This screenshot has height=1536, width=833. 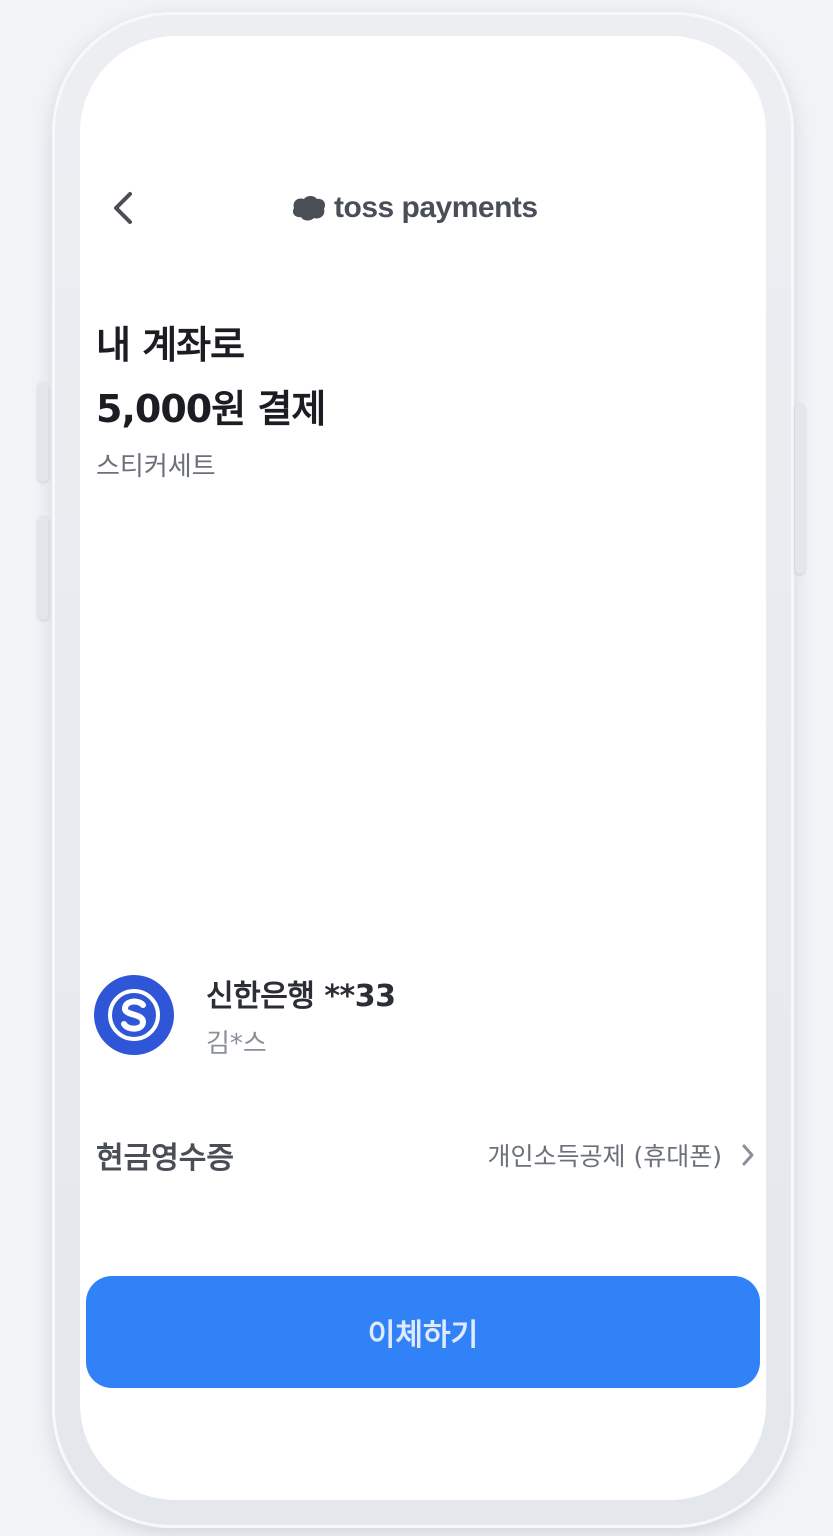 I want to click on phone-side-button-right, so click(x=800, y=489).